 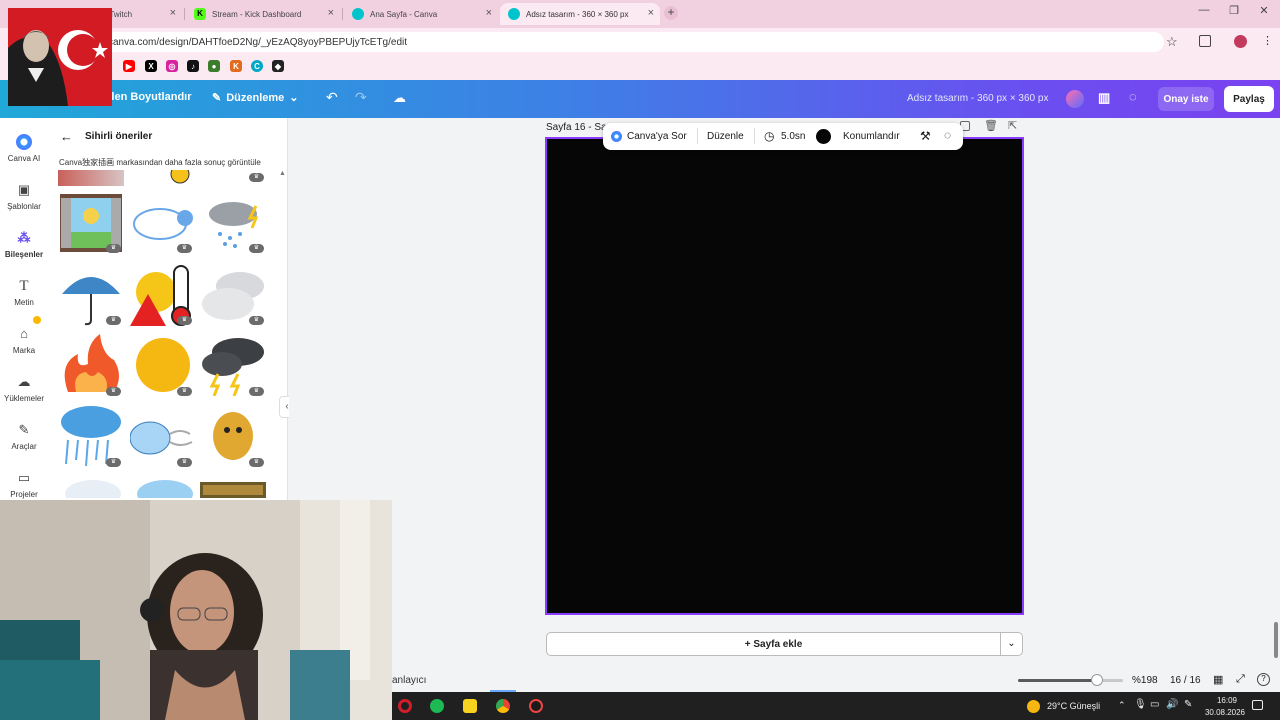 What do you see at coordinates (1073, 706) in the screenshot?
I see `weather-text: 29°C Güneşli` at bounding box center [1073, 706].